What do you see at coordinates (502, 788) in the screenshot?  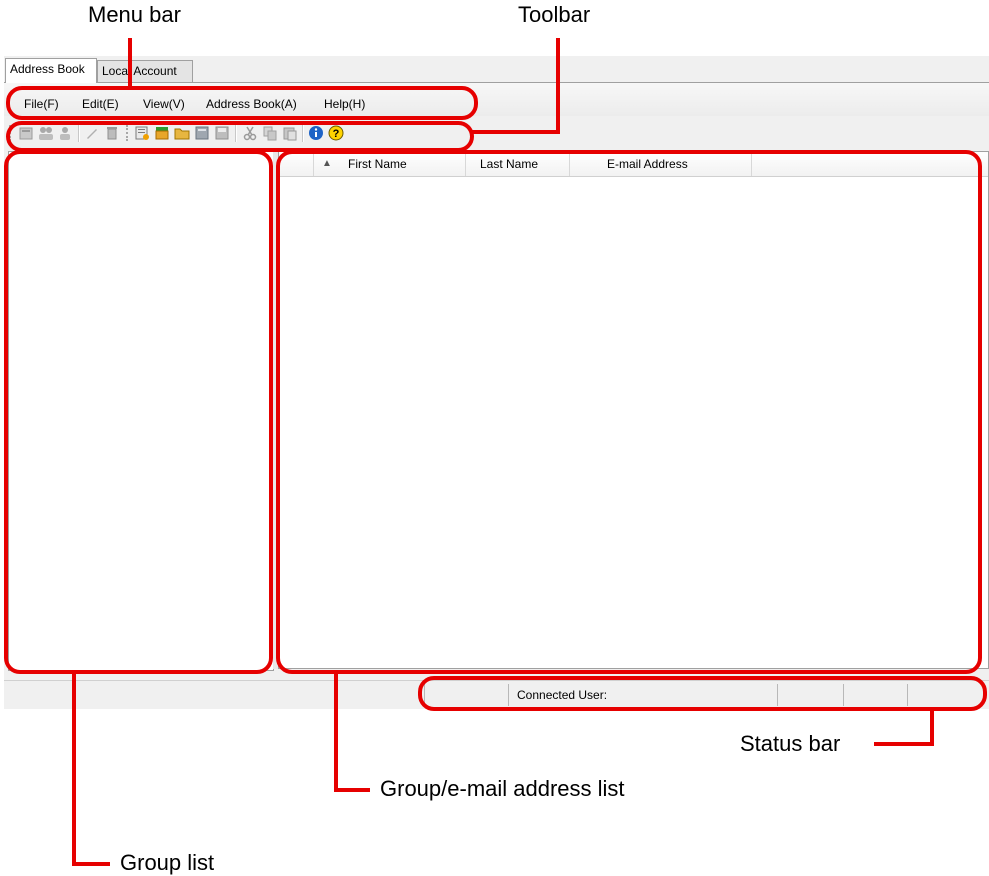 I see `address-list-callout: Group/e-mail address list` at bounding box center [502, 788].